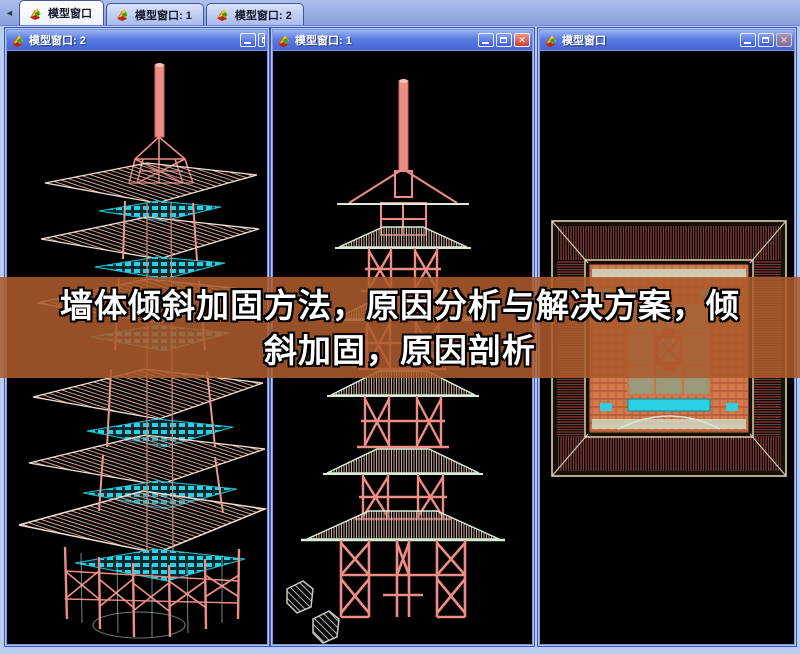  Describe the element at coordinates (9, 12) in the screenshot. I see `tab-scroll-left-button: ◄` at that location.